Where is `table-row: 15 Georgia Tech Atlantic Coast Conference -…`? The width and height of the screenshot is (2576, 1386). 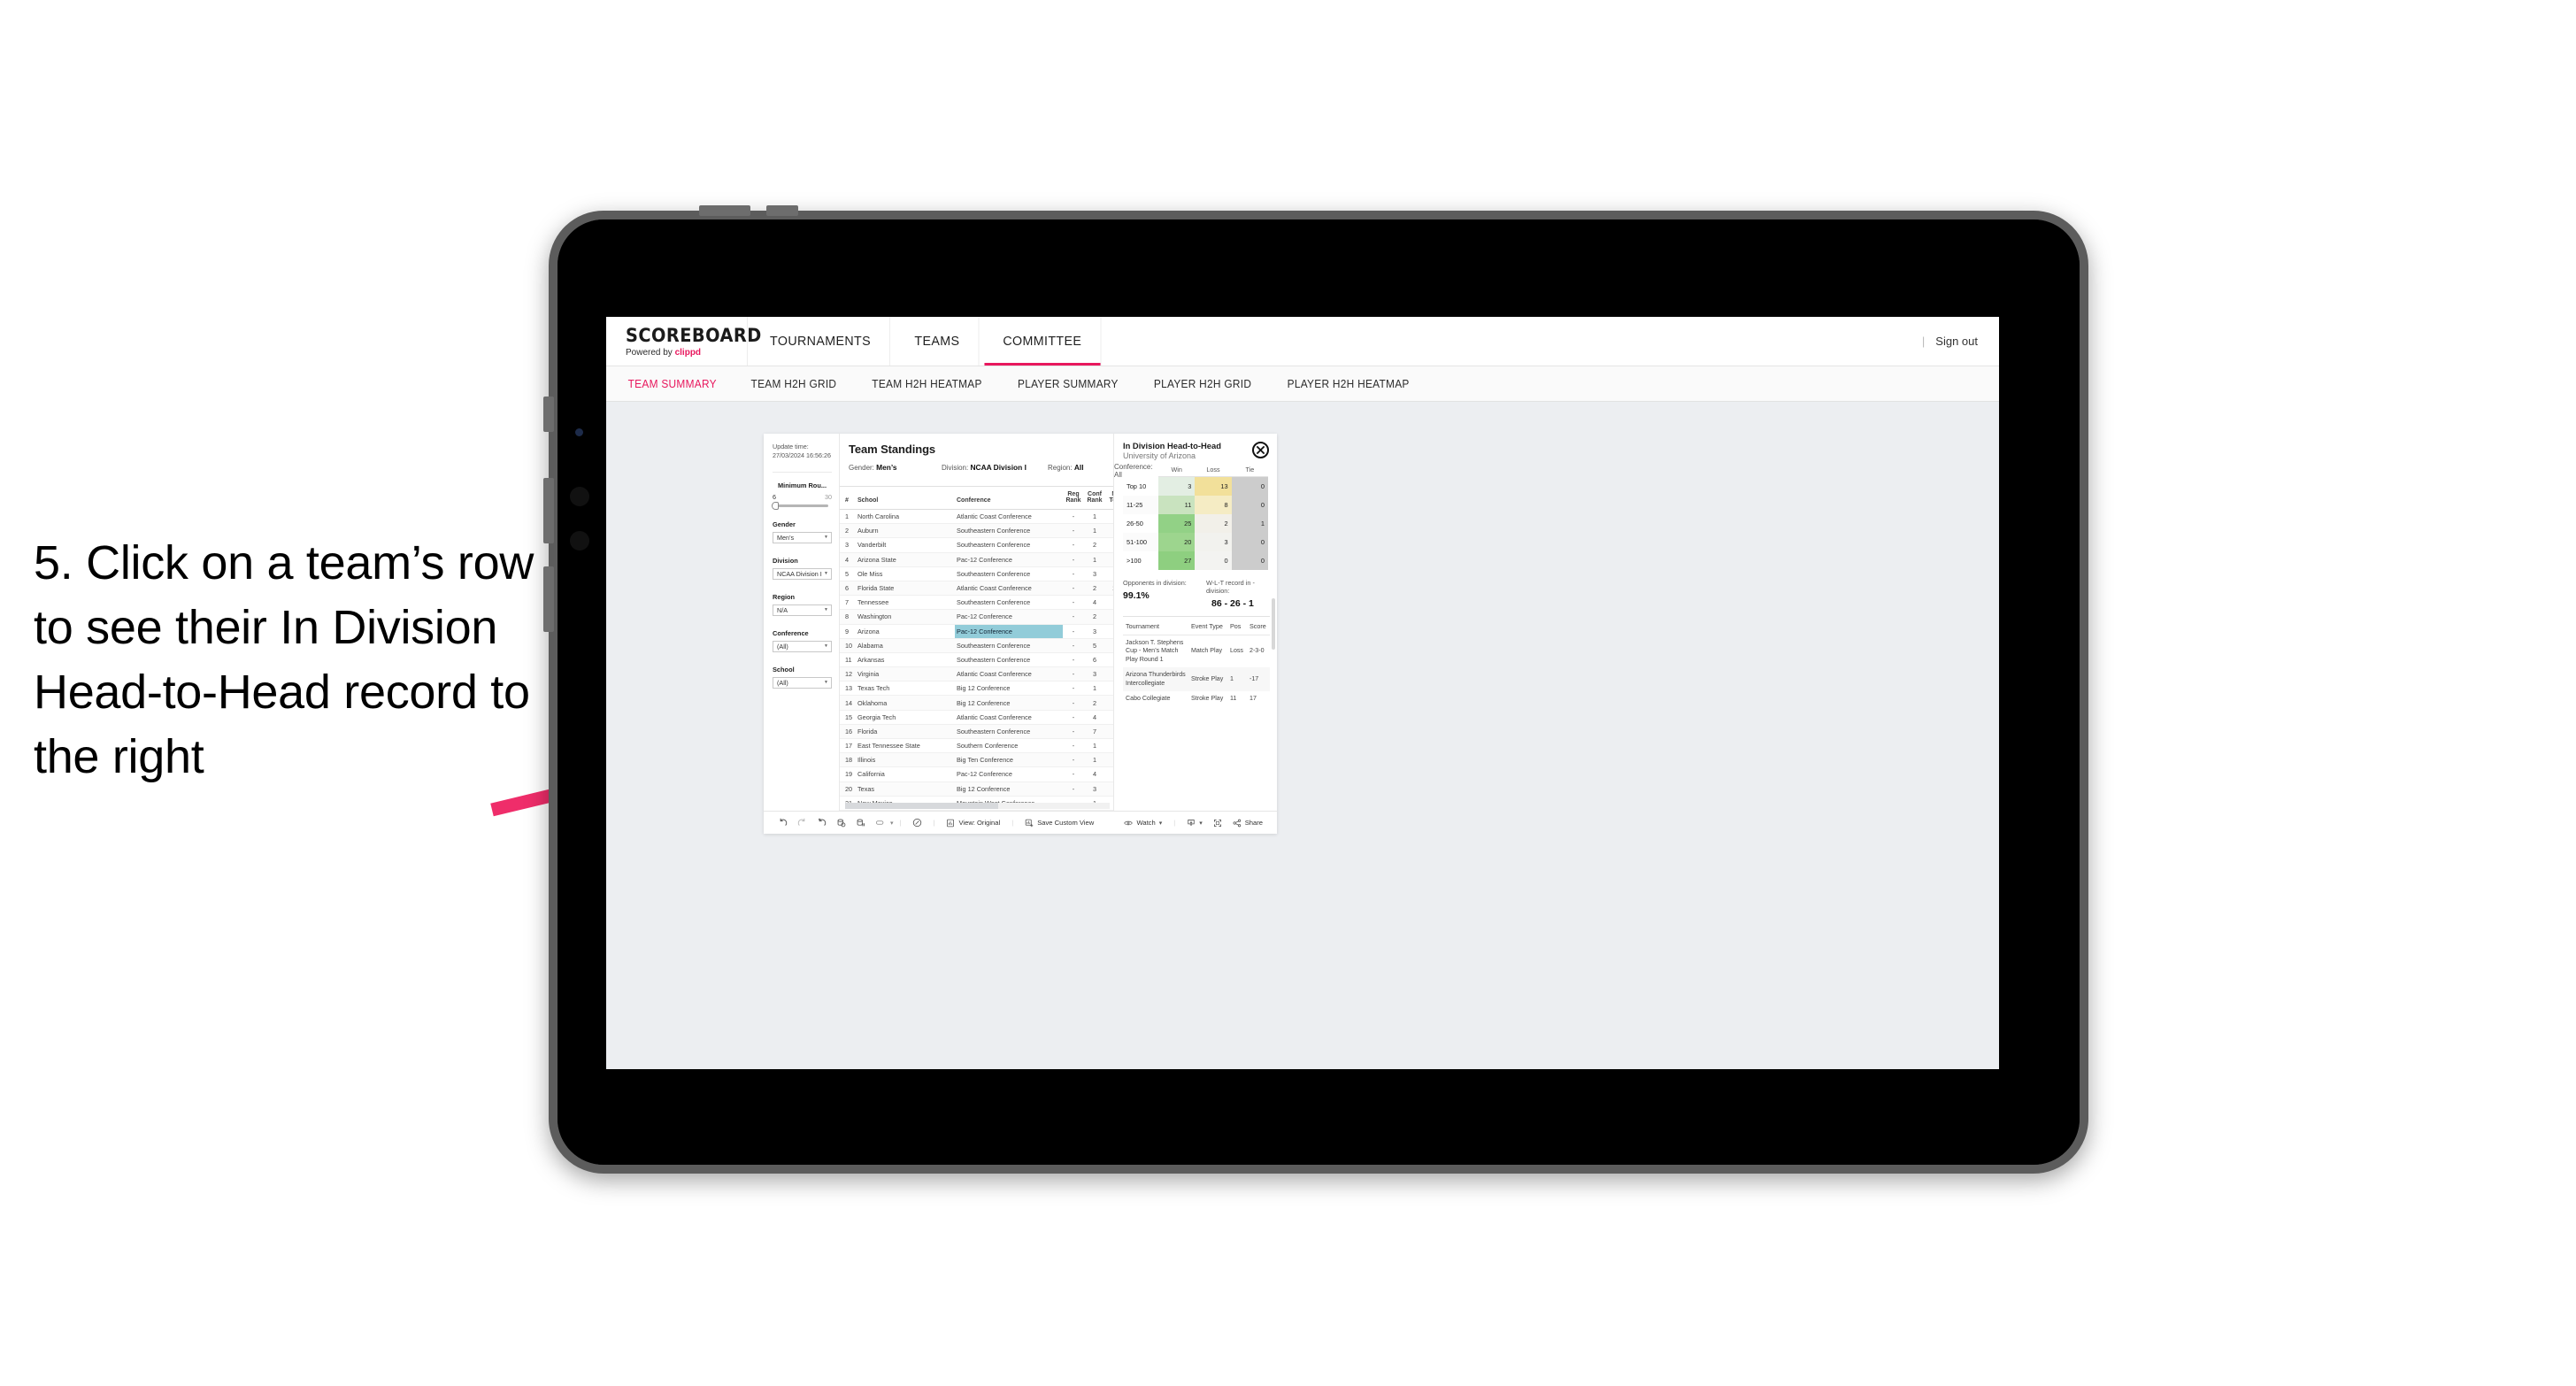 table-row: 15 Georgia Tech Atlantic Coast Conference -… is located at coordinates (976, 718).